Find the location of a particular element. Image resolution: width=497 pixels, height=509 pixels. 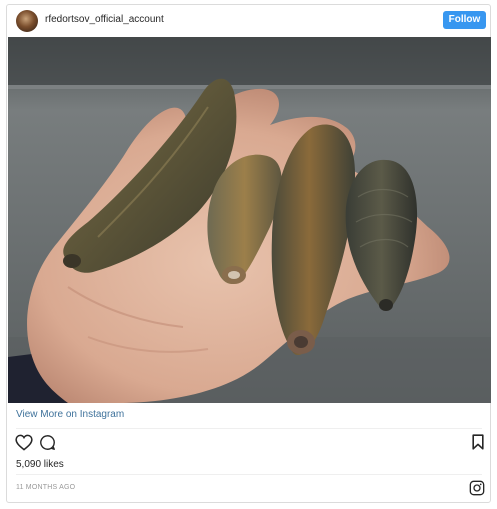

view-more-link: View More on Instagram is located at coordinates (70, 414).